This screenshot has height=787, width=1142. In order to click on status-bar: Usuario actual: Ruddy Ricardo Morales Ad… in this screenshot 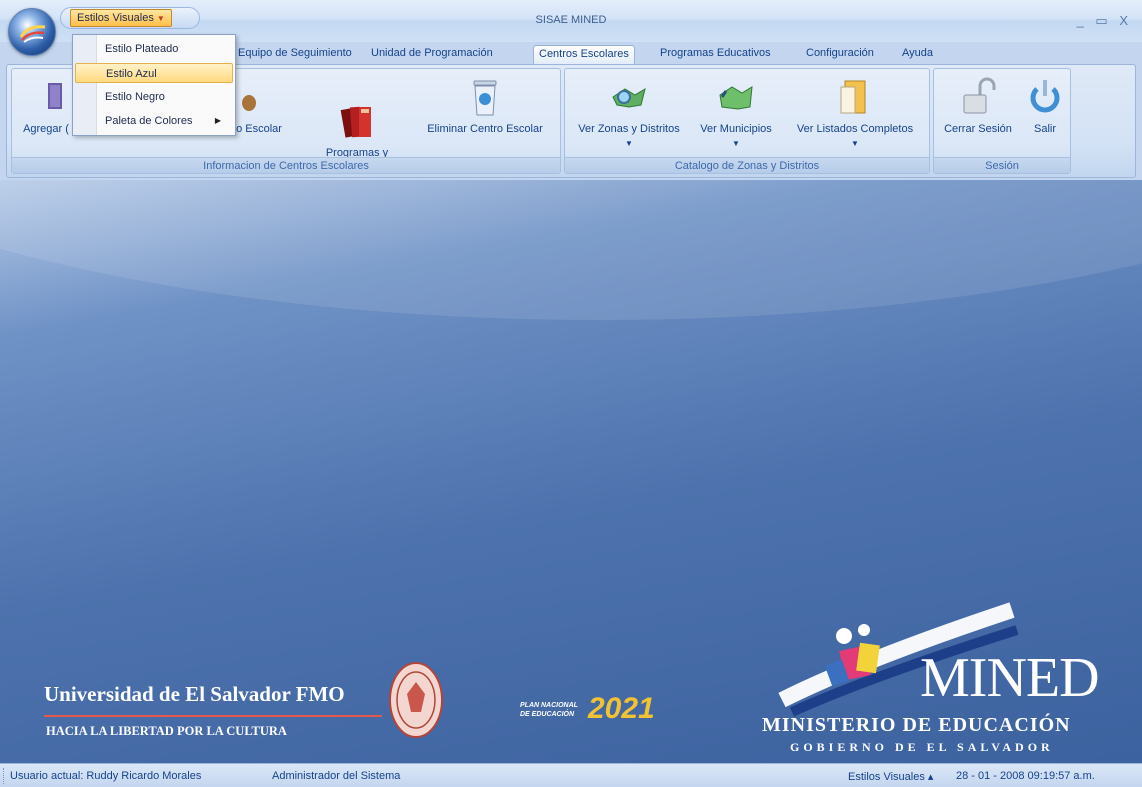, I will do `click(571, 775)`.